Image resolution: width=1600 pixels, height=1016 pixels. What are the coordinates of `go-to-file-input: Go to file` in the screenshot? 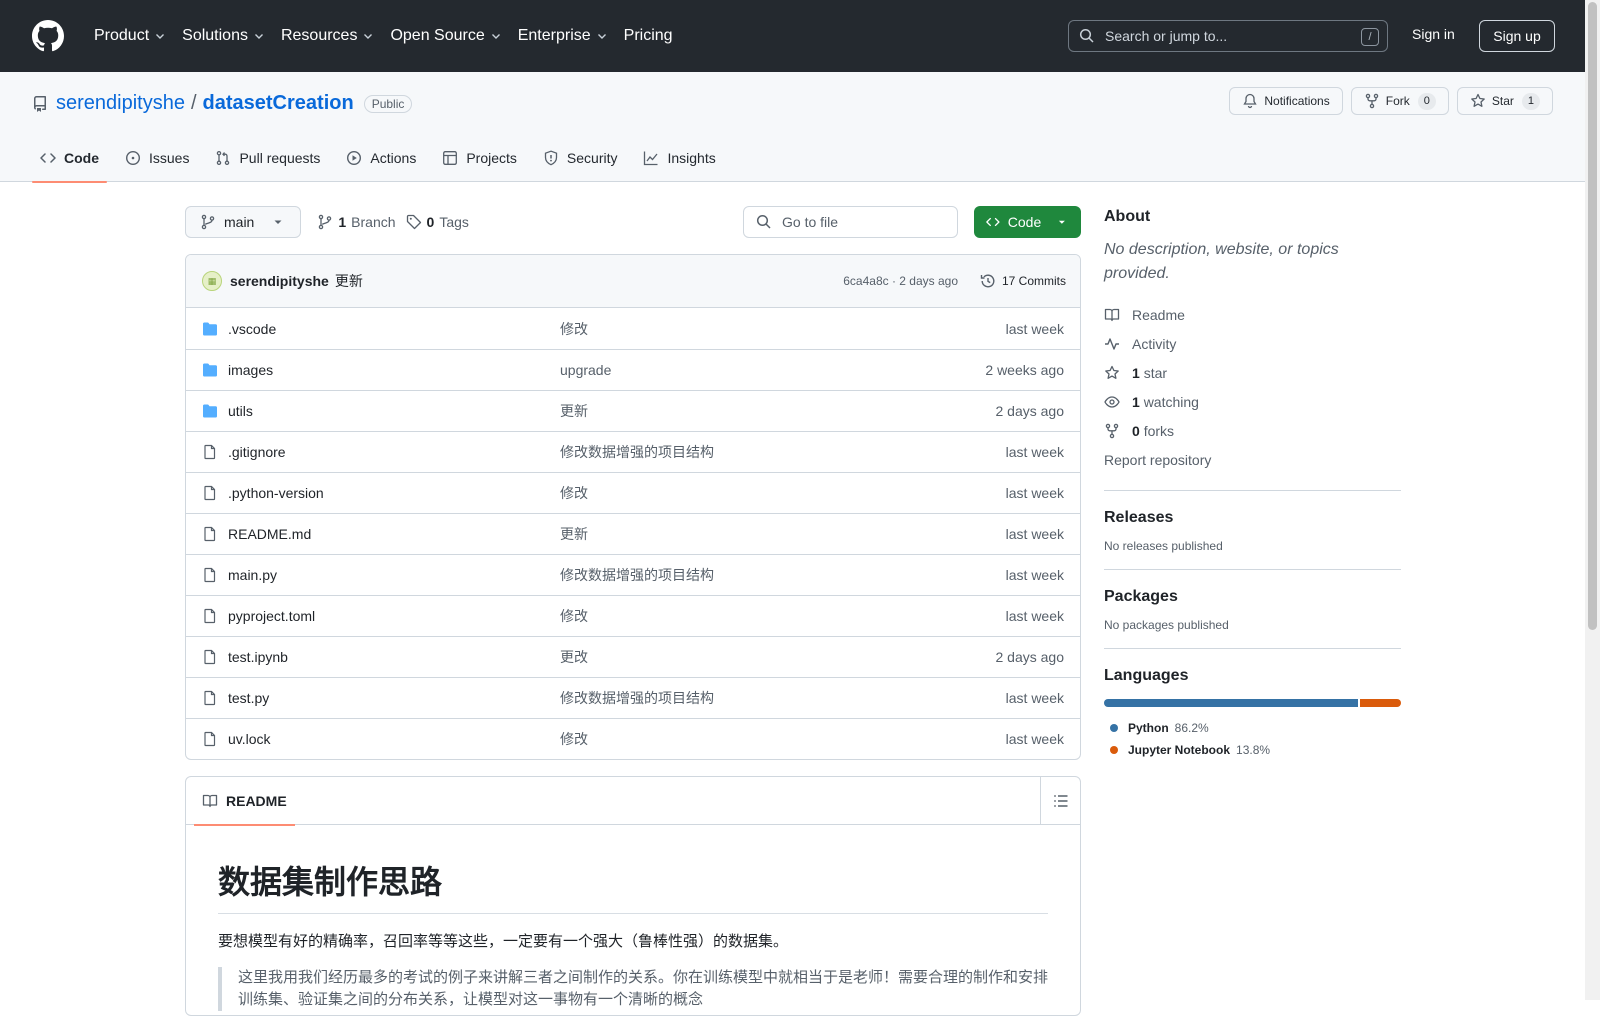 It's located at (850, 222).